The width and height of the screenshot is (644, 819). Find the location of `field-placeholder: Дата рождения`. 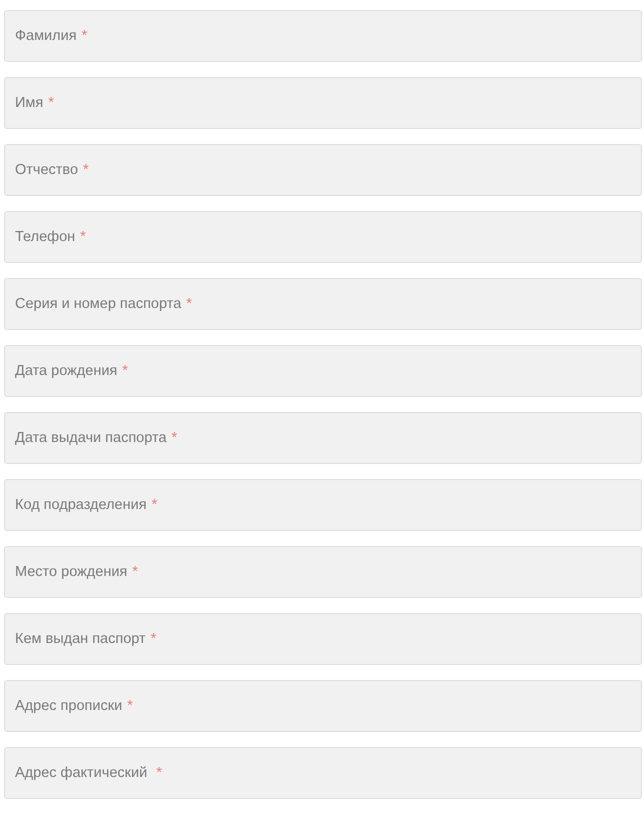

field-placeholder: Дата рождения is located at coordinates (66, 371).